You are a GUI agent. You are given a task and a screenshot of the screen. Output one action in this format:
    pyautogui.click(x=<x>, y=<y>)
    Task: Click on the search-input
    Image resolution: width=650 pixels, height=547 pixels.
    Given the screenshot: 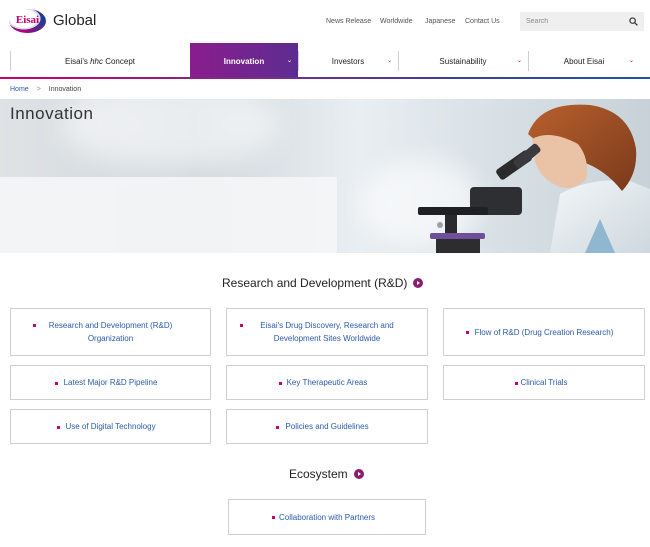 What is the action you would take?
    pyautogui.click(x=570, y=21)
    